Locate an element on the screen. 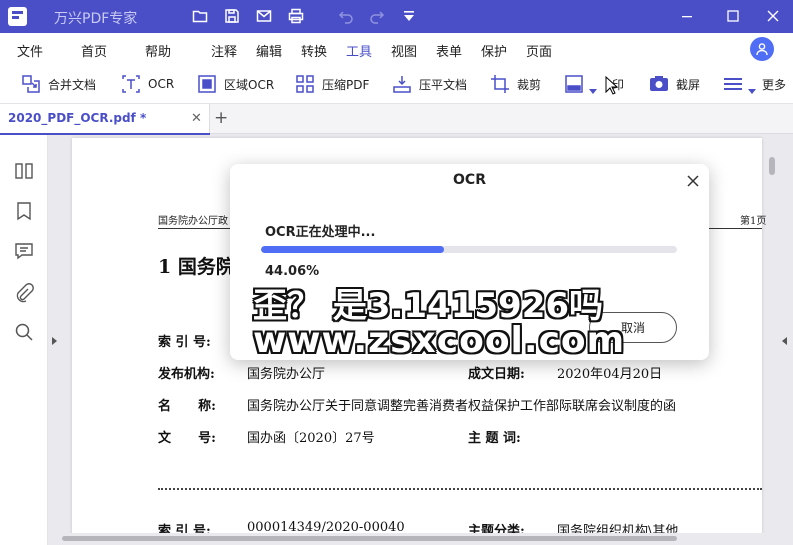 This screenshot has width=793, height=545. area-ocr-button: 区域OCR is located at coordinates (235, 84).